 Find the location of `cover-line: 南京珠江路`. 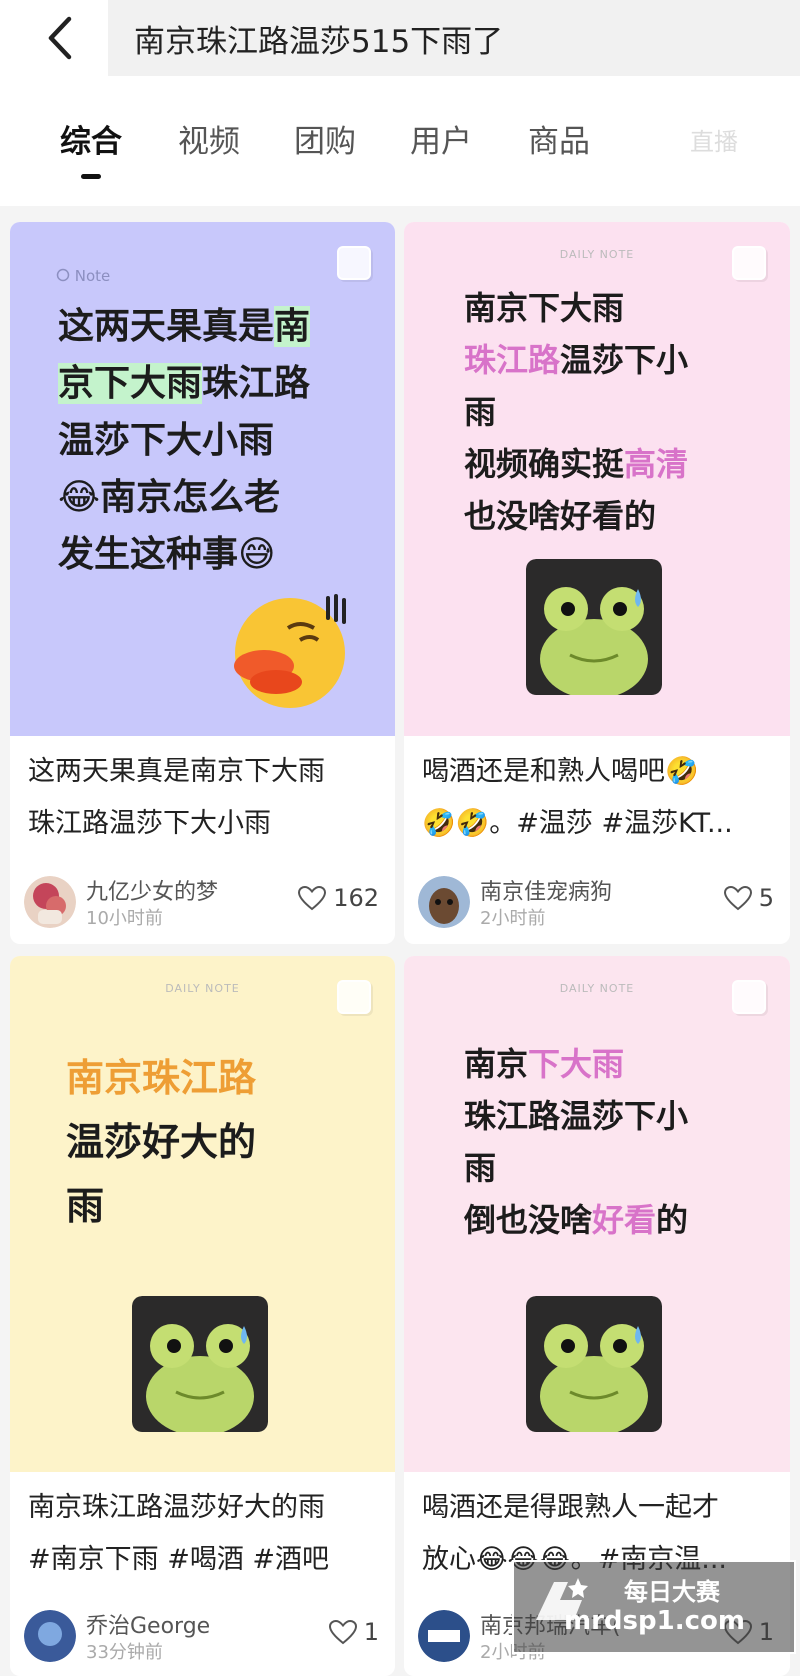

cover-line: 南京珠江路 is located at coordinates (161, 1078).